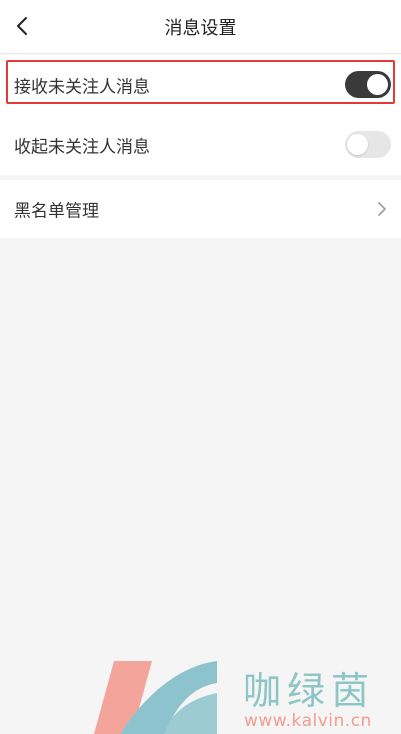 The height and width of the screenshot is (734, 401). Describe the element at coordinates (56, 211) in the screenshot. I see `blacklist-label: 黑名单管理` at that location.